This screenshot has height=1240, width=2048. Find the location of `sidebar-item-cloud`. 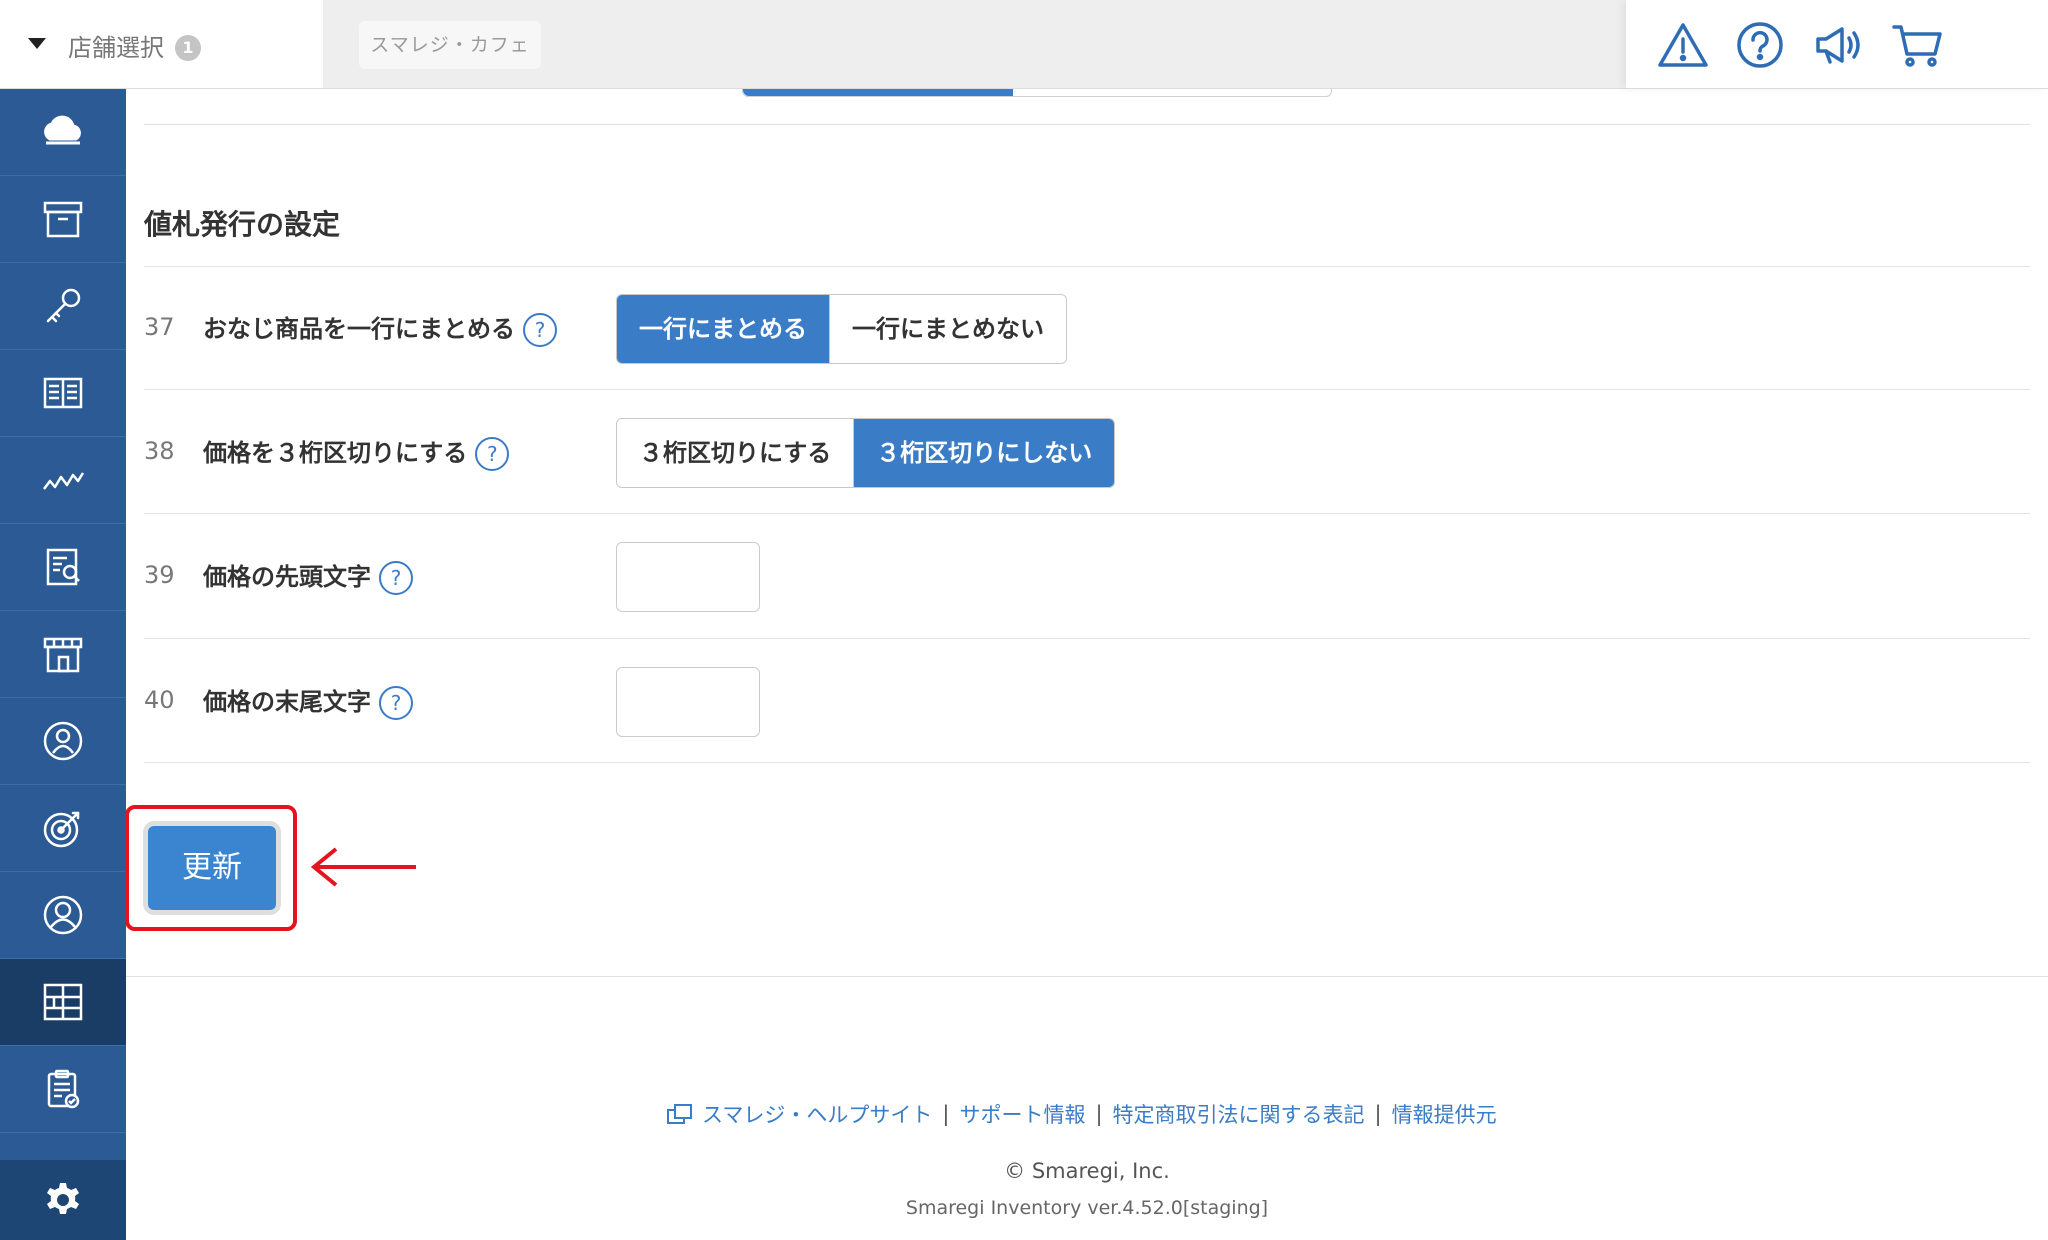

sidebar-item-cloud is located at coordinates (63, 132).